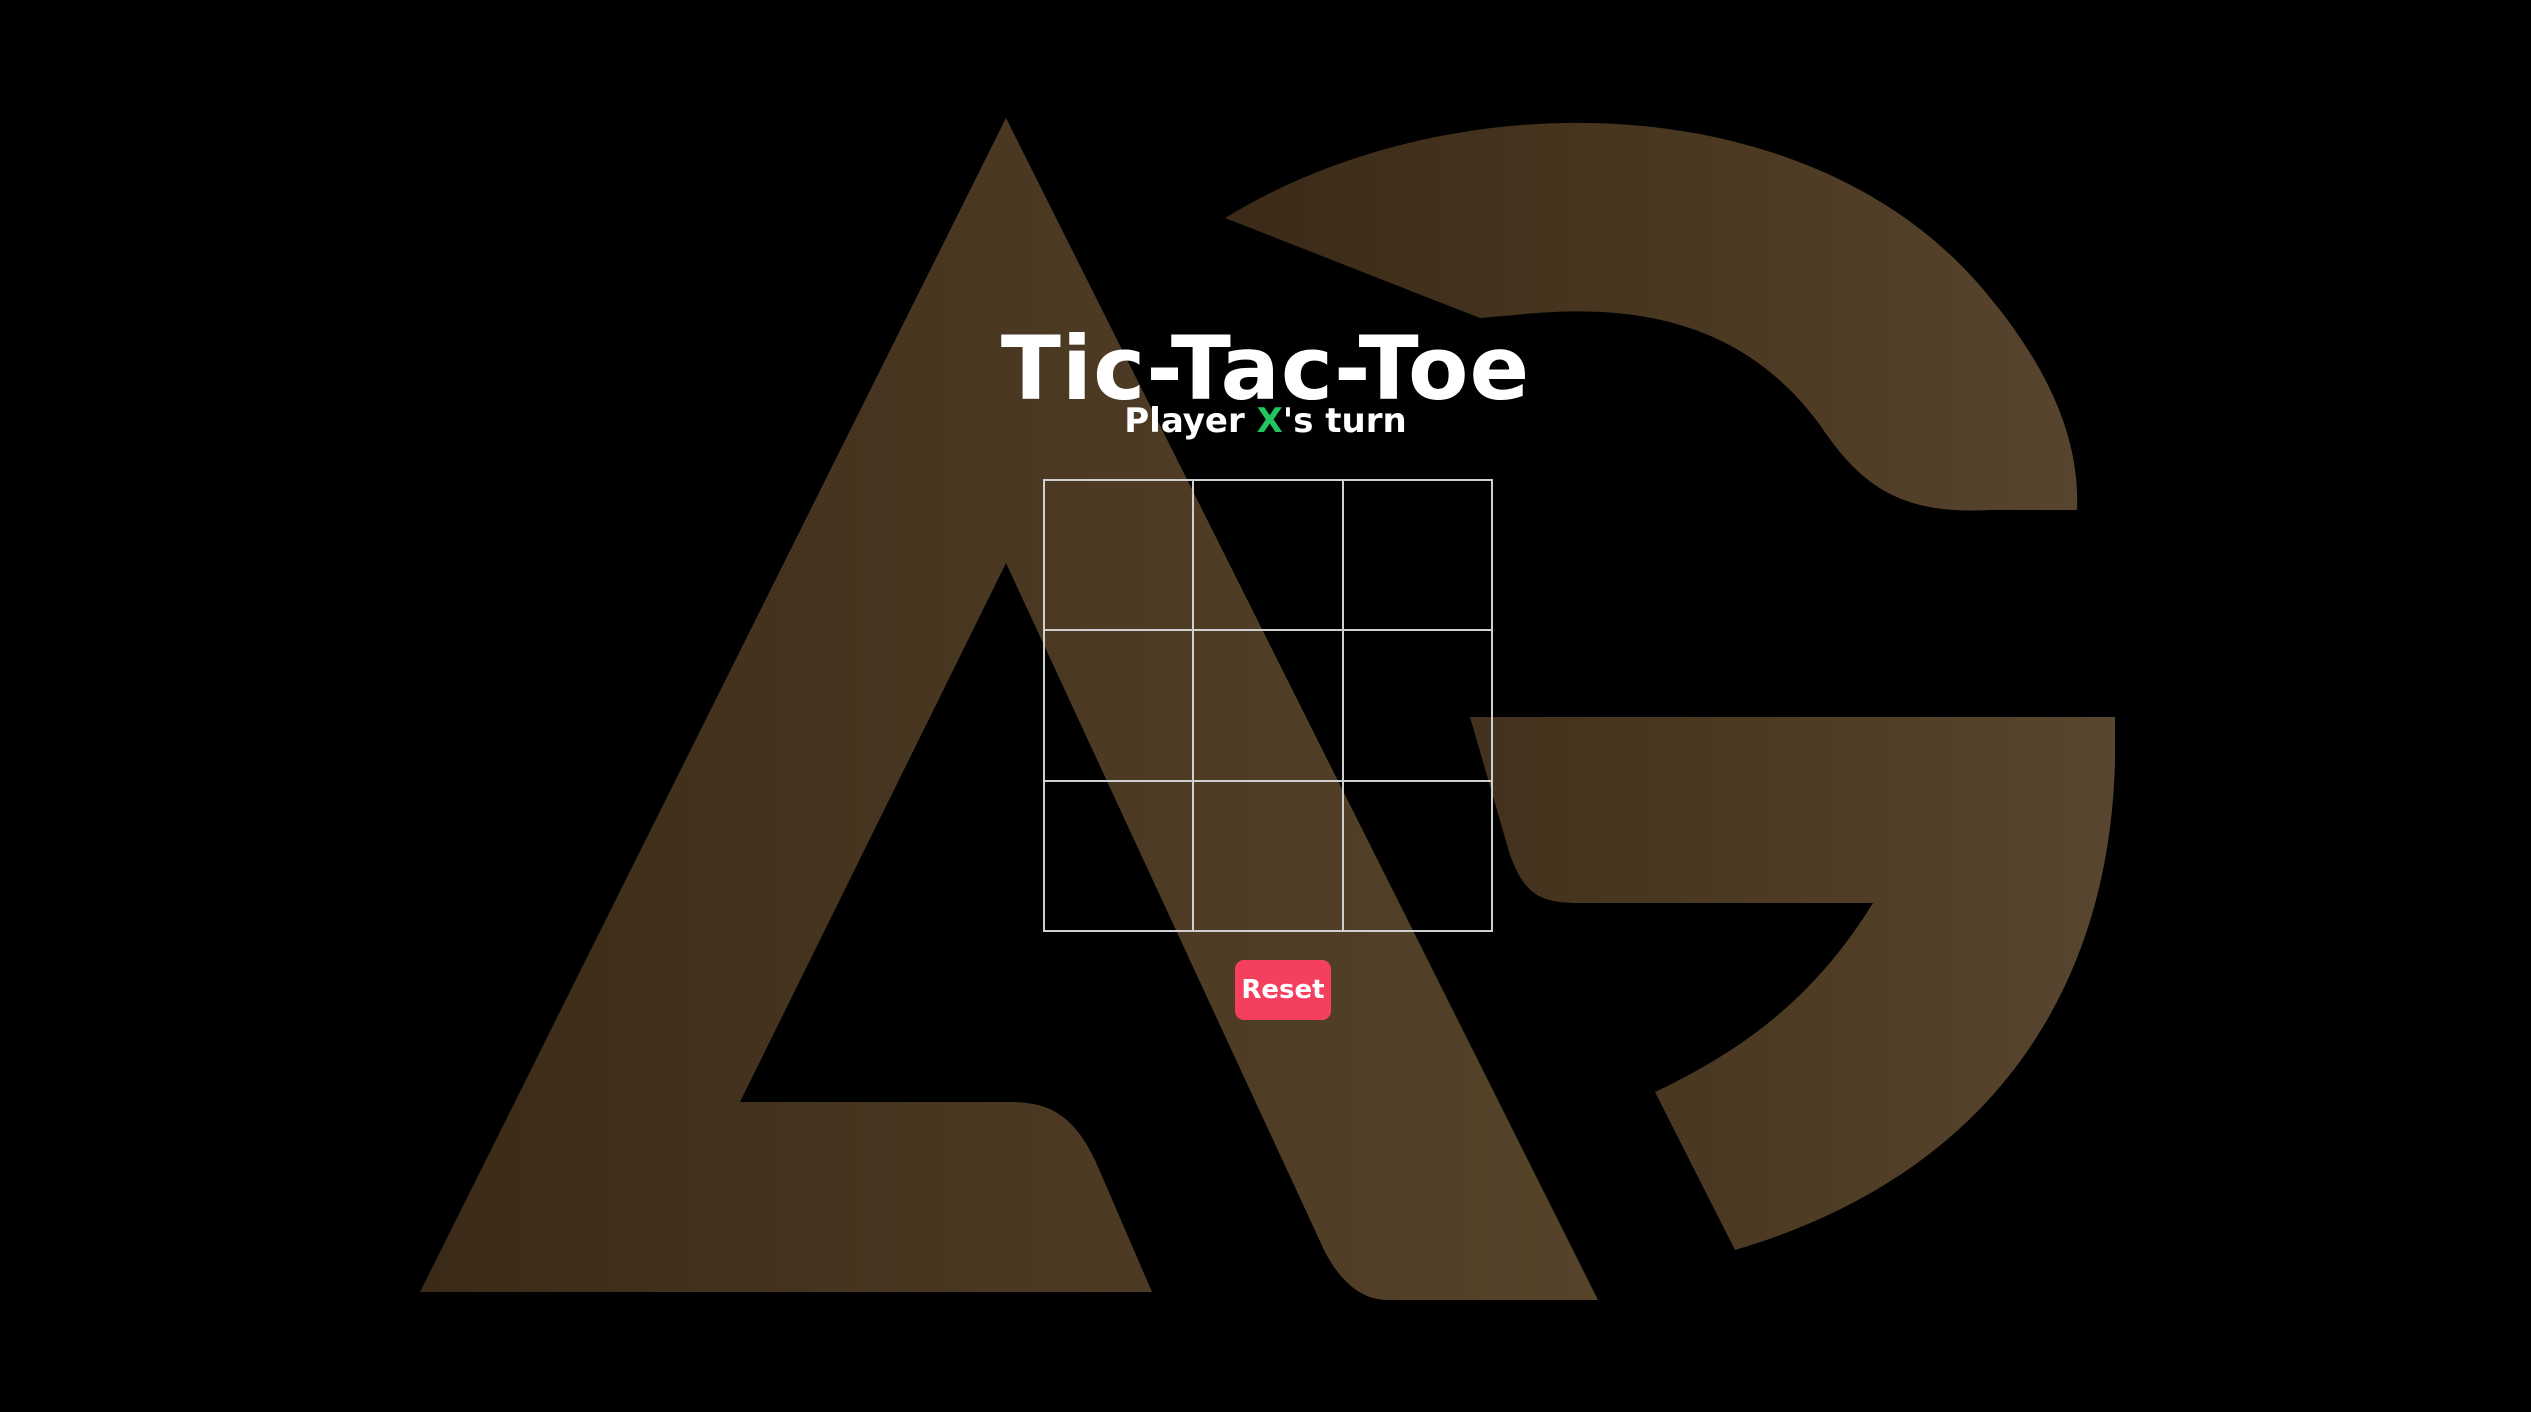  Describe the element at coordinates (1269, 421) in the screenshot. I see `current-player-mark: X` at that location.